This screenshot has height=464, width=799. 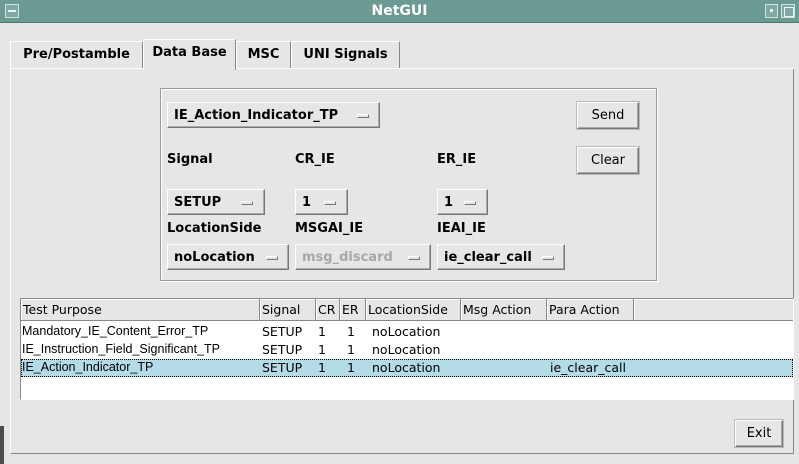 I want to click on signal-select-value: SETUP, so click(x=198, y=202).